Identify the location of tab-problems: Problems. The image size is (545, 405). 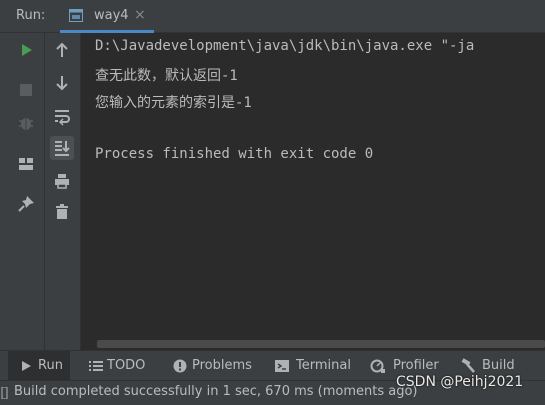
(213, 365).